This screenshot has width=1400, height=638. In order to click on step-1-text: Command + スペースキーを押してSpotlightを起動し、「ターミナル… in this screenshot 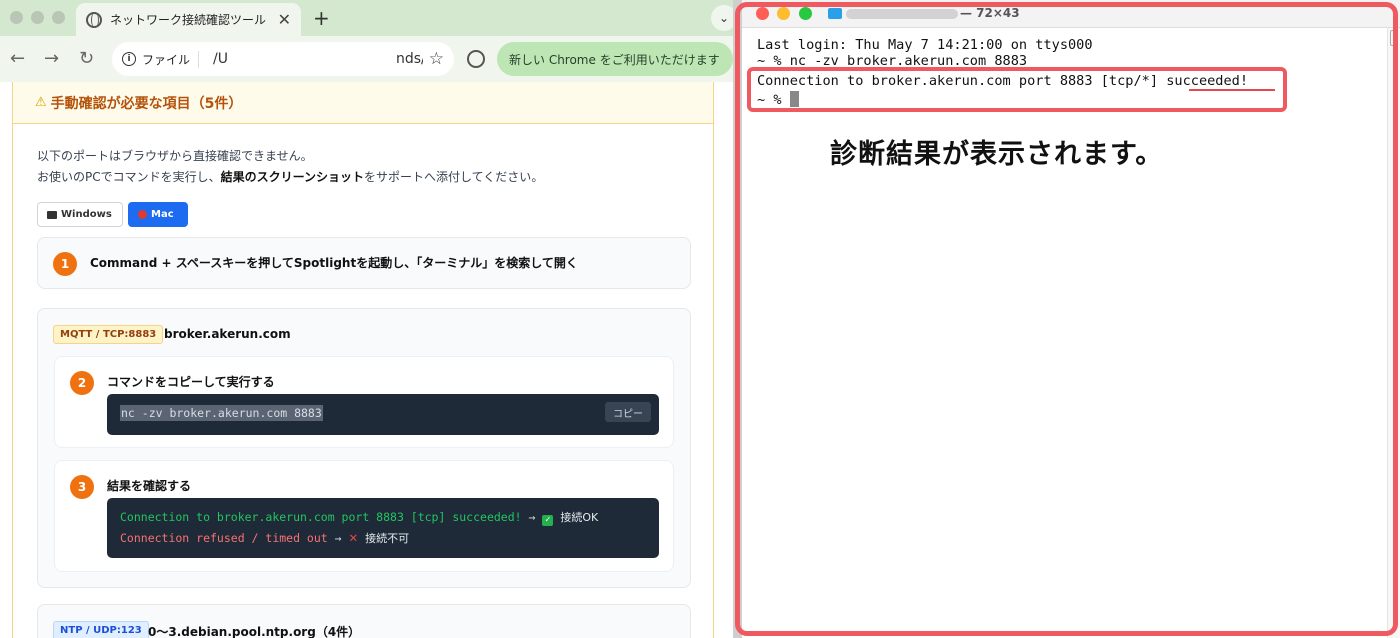, I will do `click(334, 263)`.